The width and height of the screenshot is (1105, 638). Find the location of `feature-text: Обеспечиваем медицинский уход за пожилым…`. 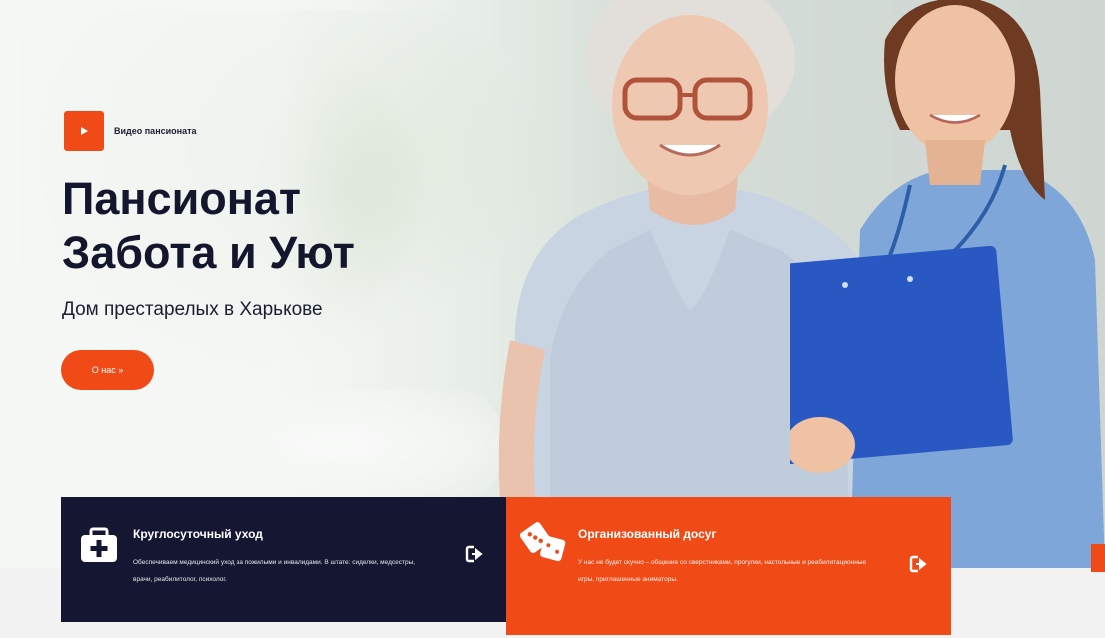

feature-text: Обеспечиваем медицинский уход за пожилым… is located at coordinates (274, 571).